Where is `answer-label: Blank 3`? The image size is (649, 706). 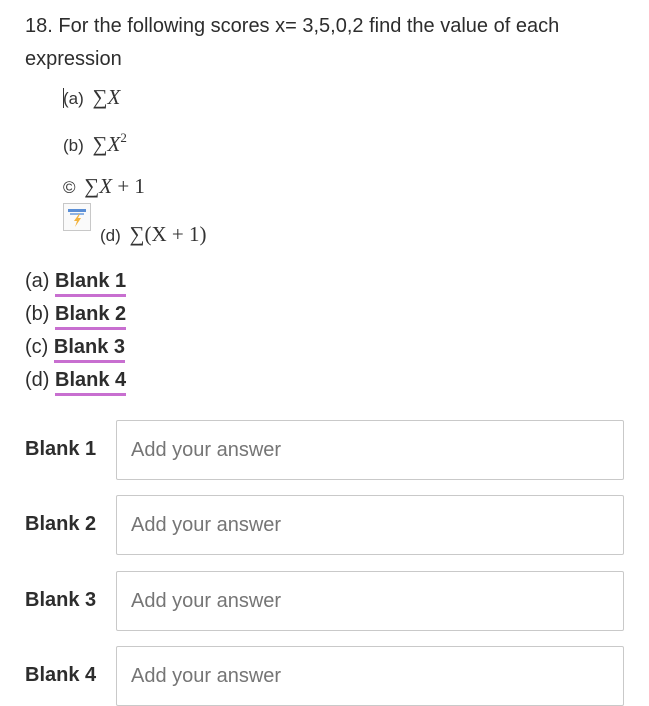
answer-label: Blank 3 is located at coordinates (61, 600).